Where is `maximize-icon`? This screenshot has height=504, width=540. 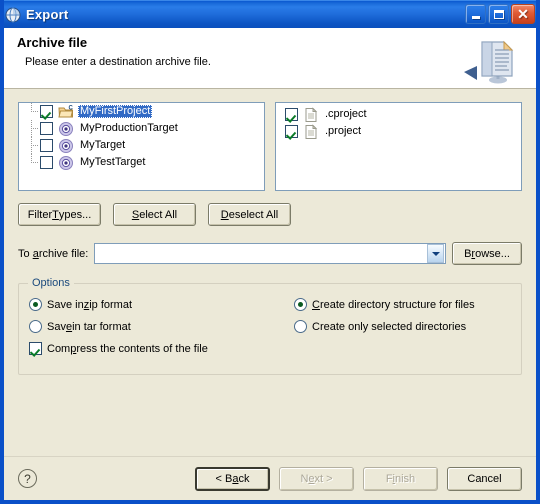
maximize-icon is located at coordinates (498, 14).